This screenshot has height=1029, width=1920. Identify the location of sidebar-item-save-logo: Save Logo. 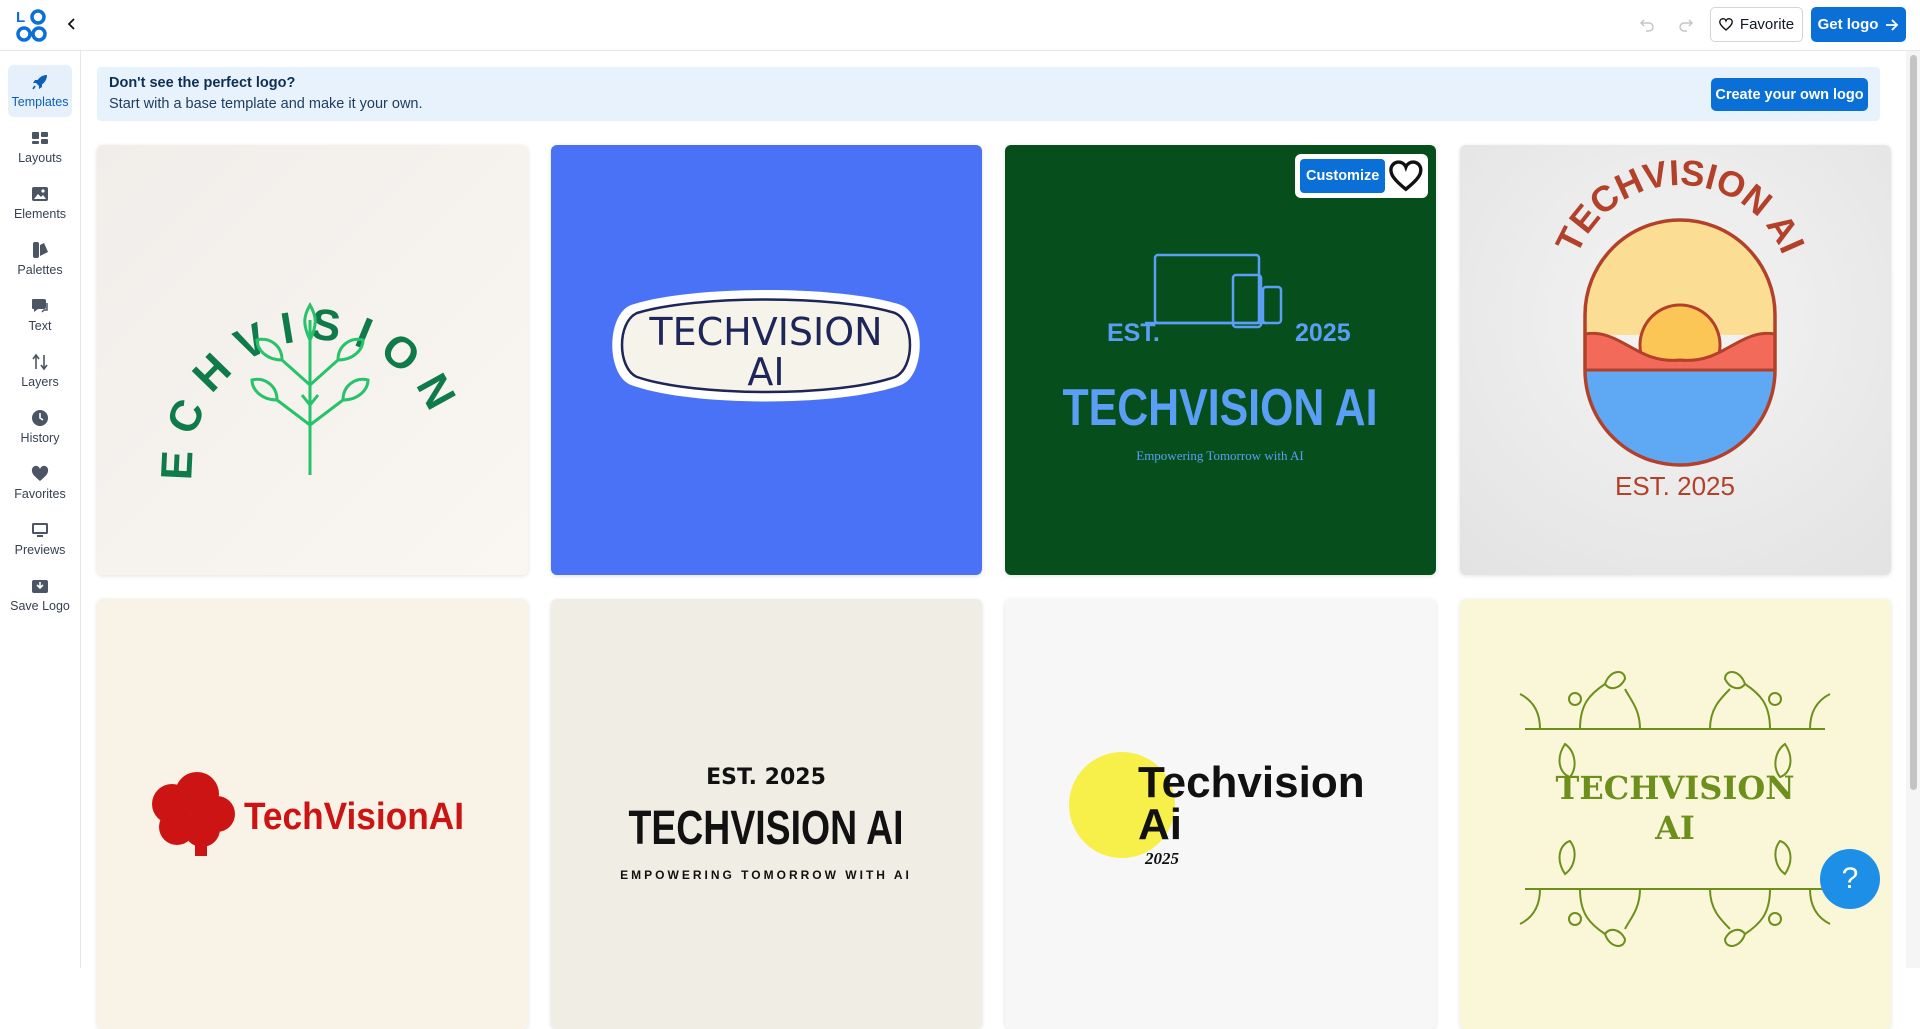
(40, 595).